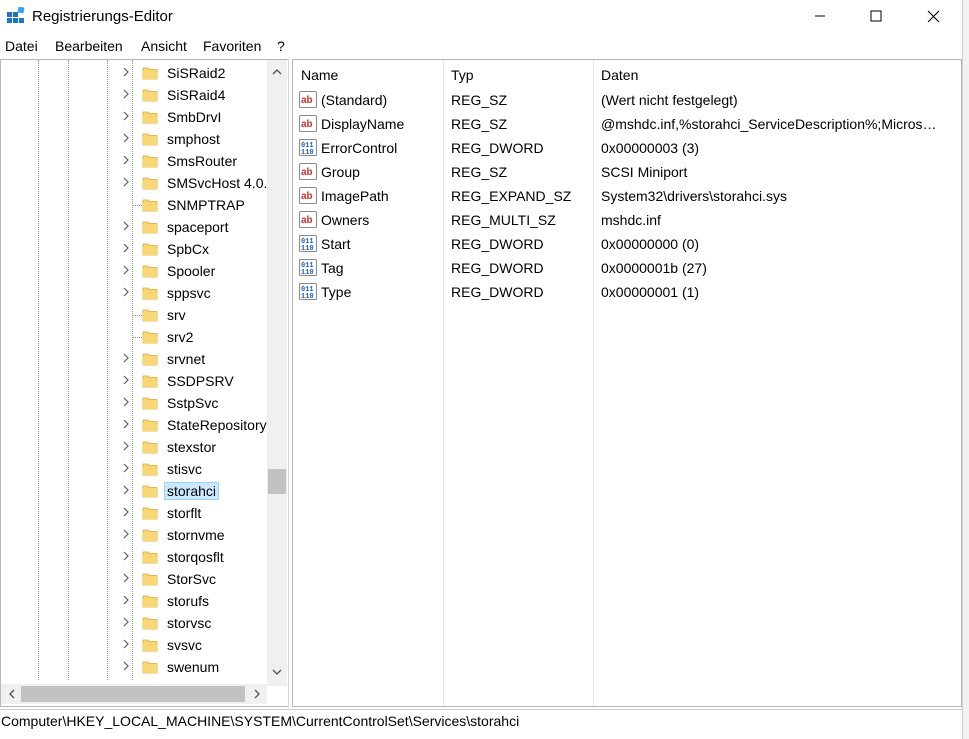 The width and height of the screenshot is (969, 739). Describe the element at coordinates (89, 46) in the screenshot. I see `menu-bearbeiten: Bearbeiten` at that location.